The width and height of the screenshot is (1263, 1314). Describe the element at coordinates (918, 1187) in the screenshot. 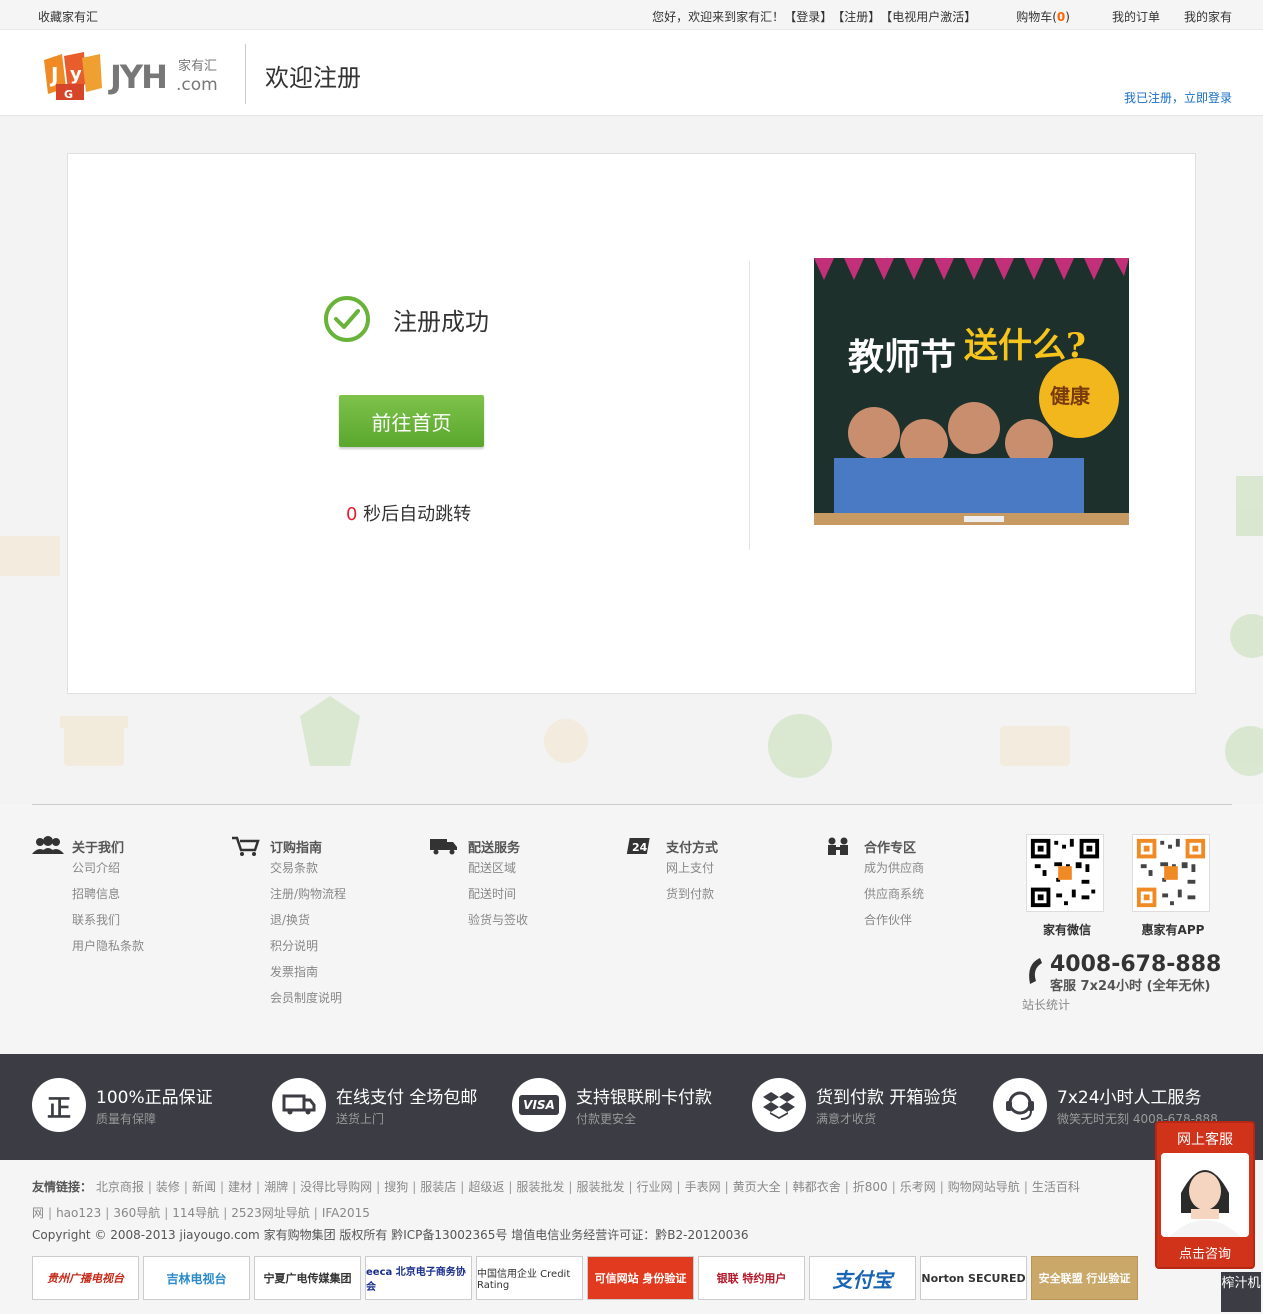

I see `friend-link: 乐考网` at that location.